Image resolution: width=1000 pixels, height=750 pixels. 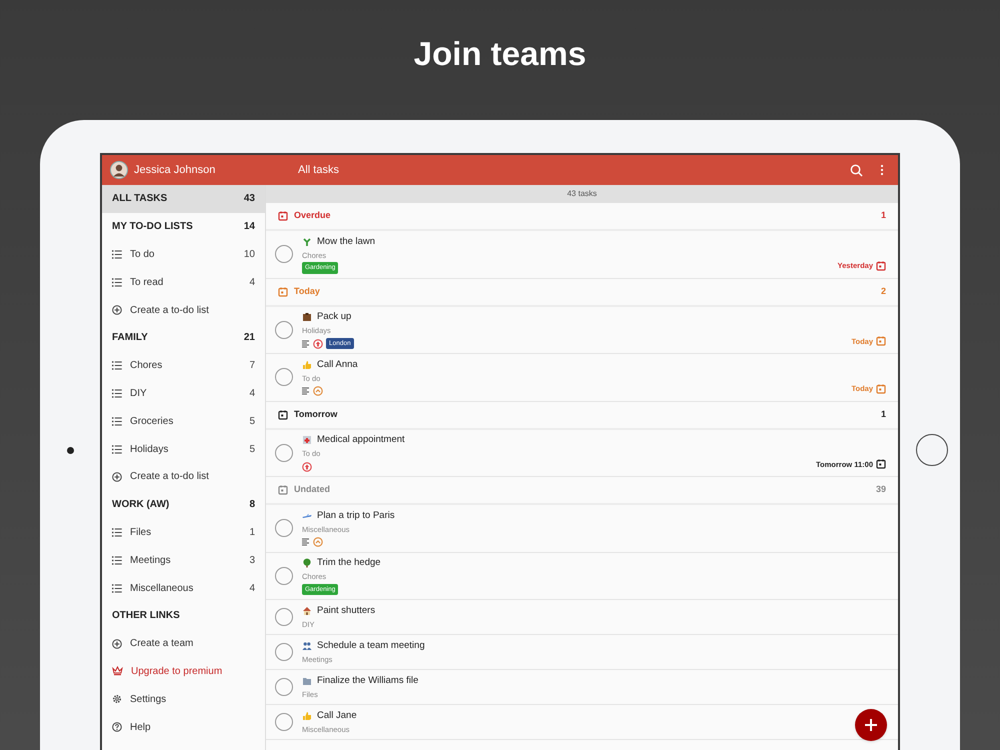 I want to click on item-label: Groceries, so click(x=152, y=421).